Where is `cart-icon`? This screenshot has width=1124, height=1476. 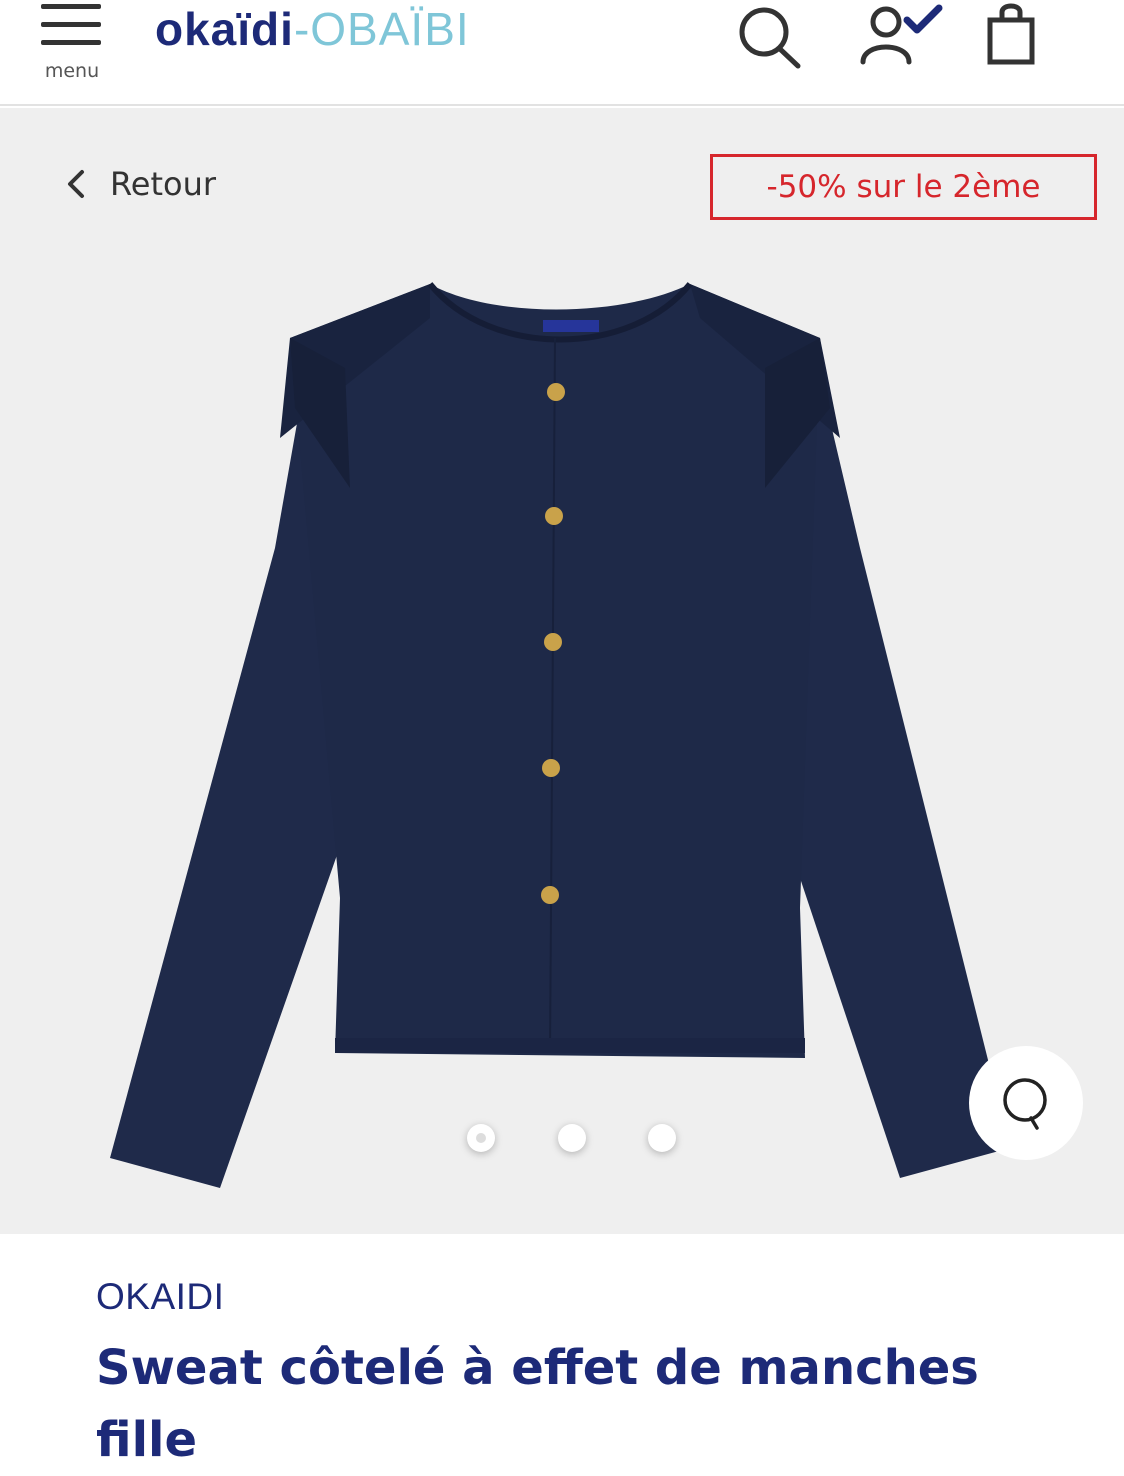
cart-icon is located at coordinates (1011, 39).